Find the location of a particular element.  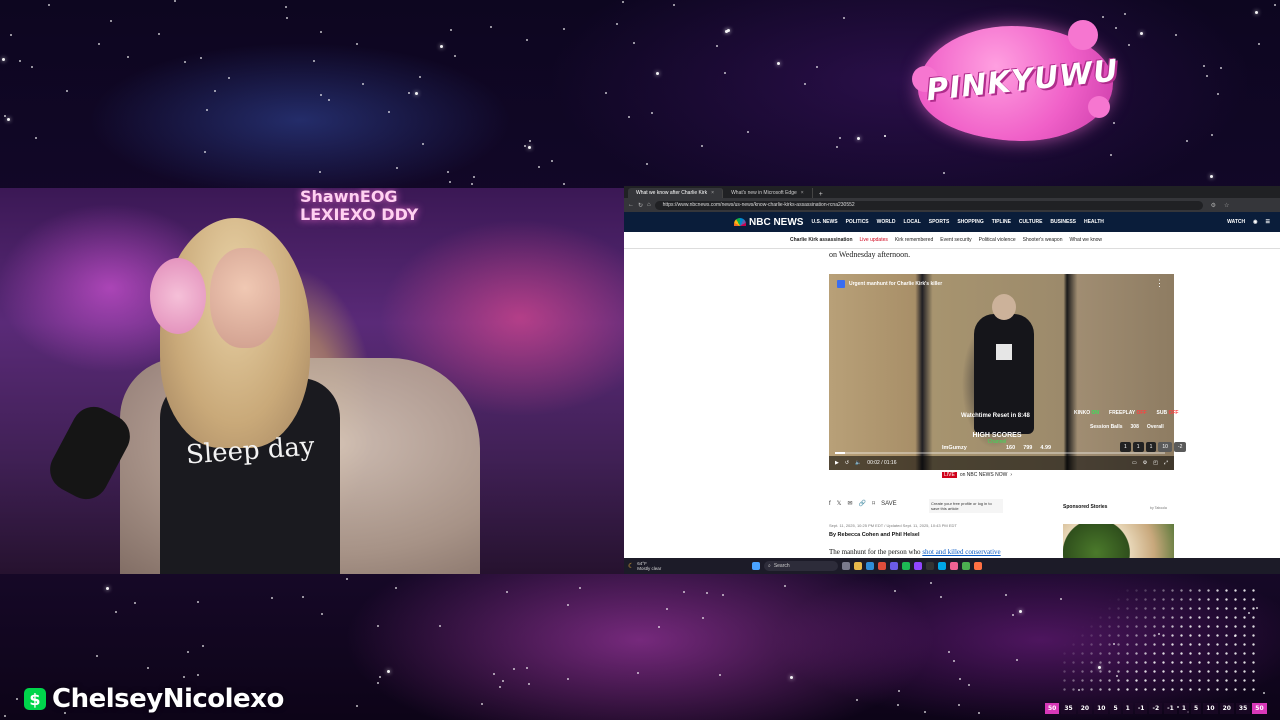

live-badge: LIVE is located at coordinates (949, 475).